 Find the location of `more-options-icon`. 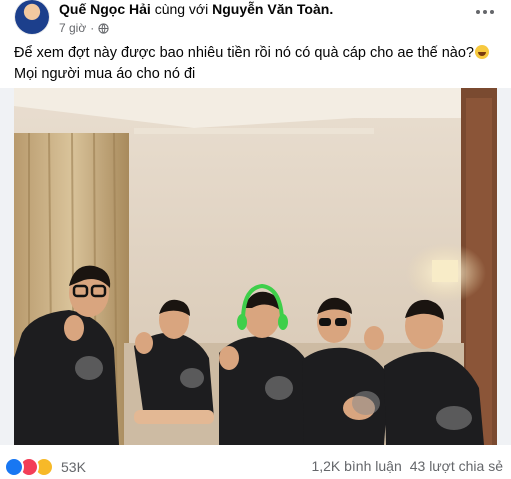

more-options-icon is located at coordinates (485, 12).